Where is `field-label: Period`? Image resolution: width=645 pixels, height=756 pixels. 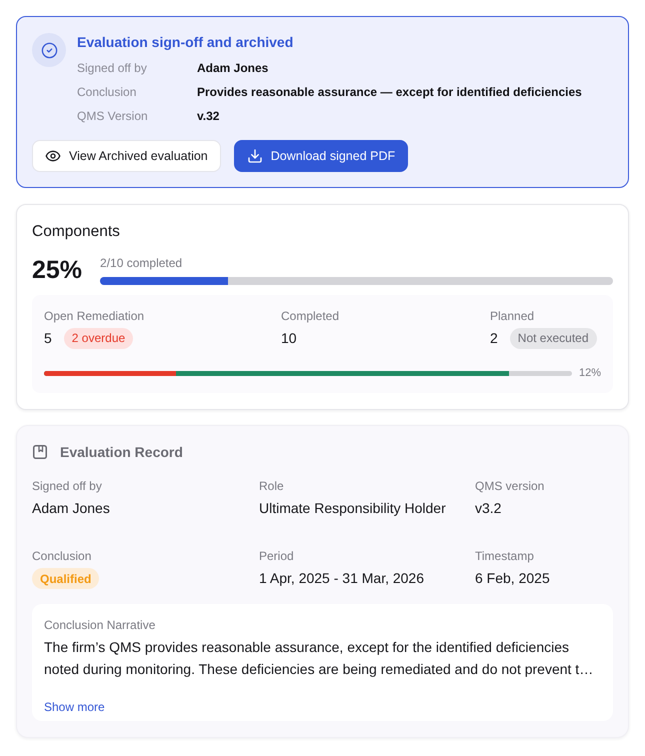 field-label: Period is located at coordinates (276, 556).